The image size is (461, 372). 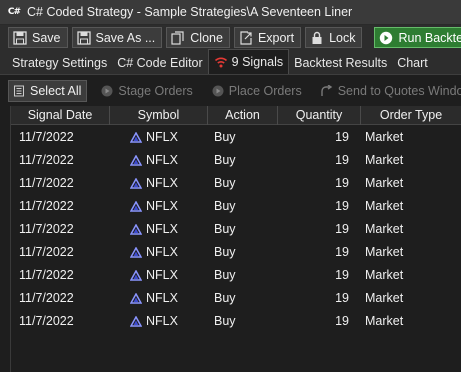 I want to click on tab-strategy-settings: Strategy Settings, so click(x=59, y=62).